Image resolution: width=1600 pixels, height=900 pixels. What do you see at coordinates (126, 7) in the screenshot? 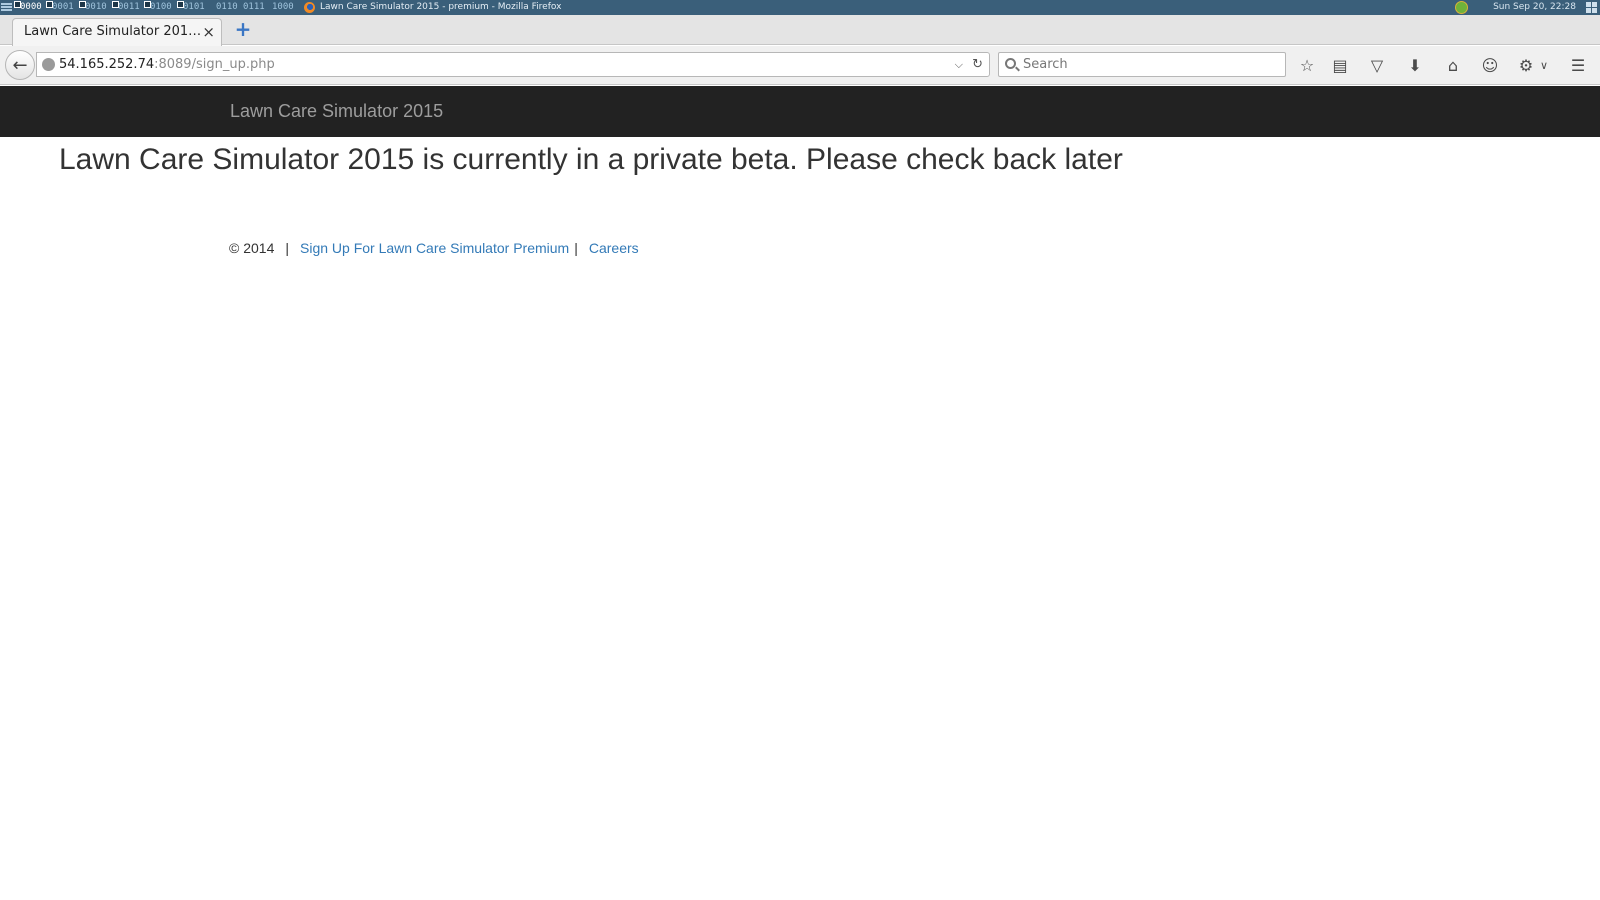
I see `workspace-3: 0011` at bounding box center [126, 7].